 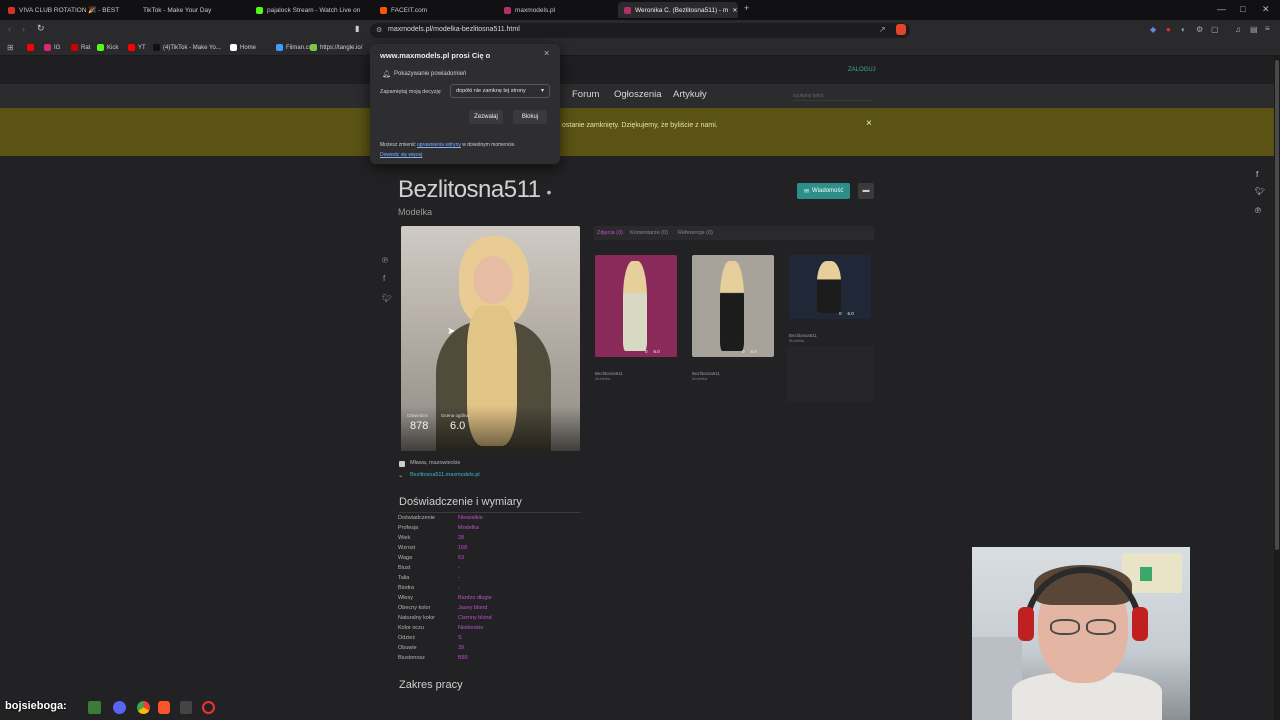 I want to click on wallet-icon: ▤, so click(x=1254, y=29).